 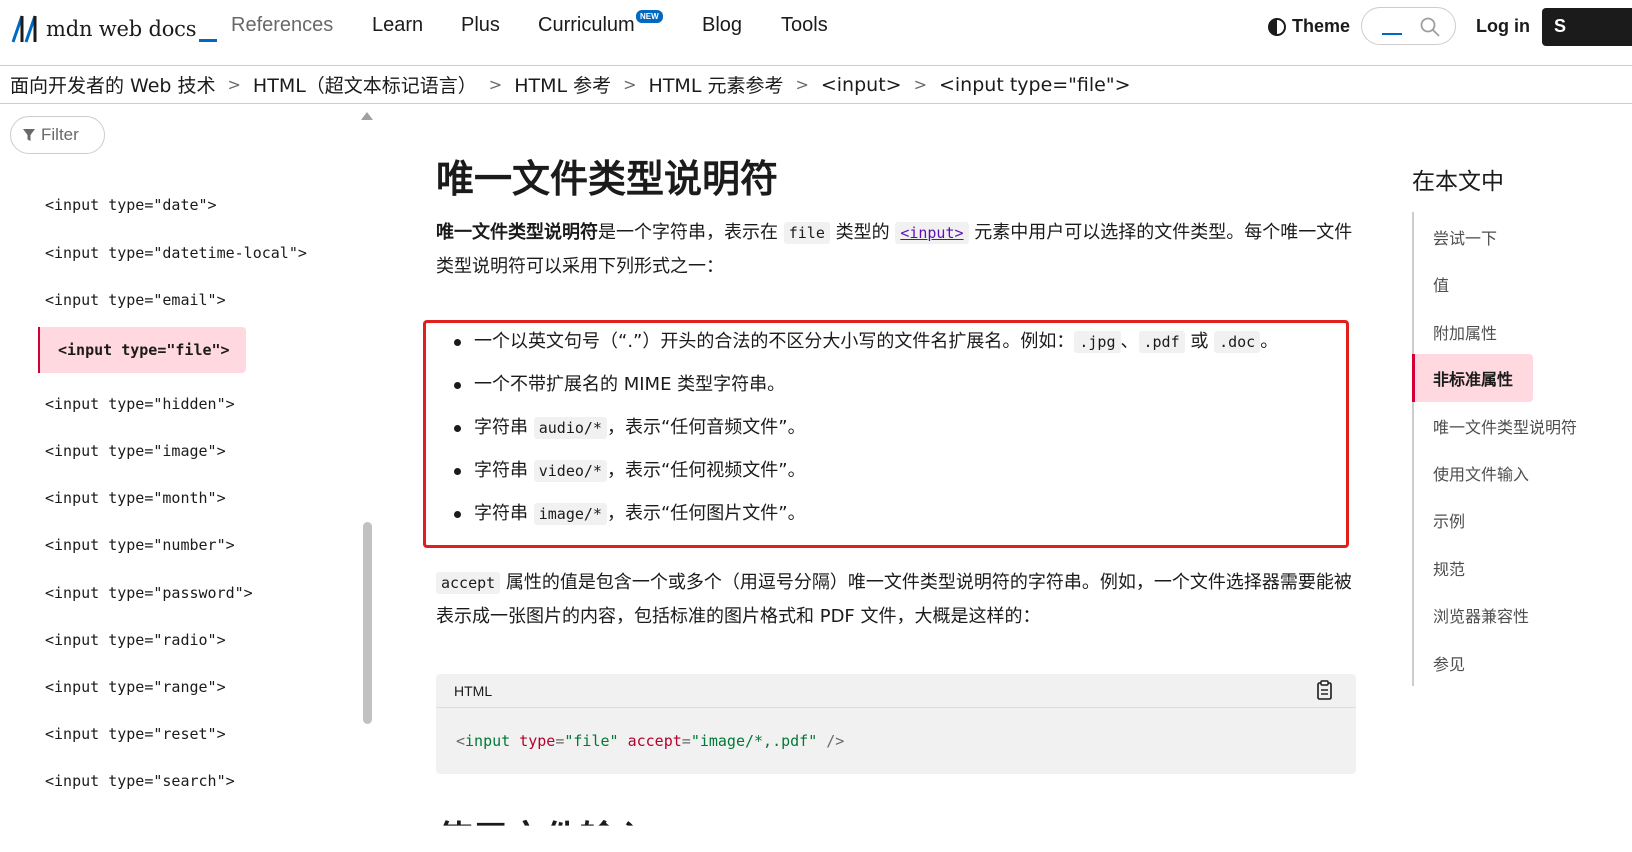 What do you see at coordinates (649, 16) in the screenshot?
I see `new-badge: NEW` at bounding box center [649, 16].